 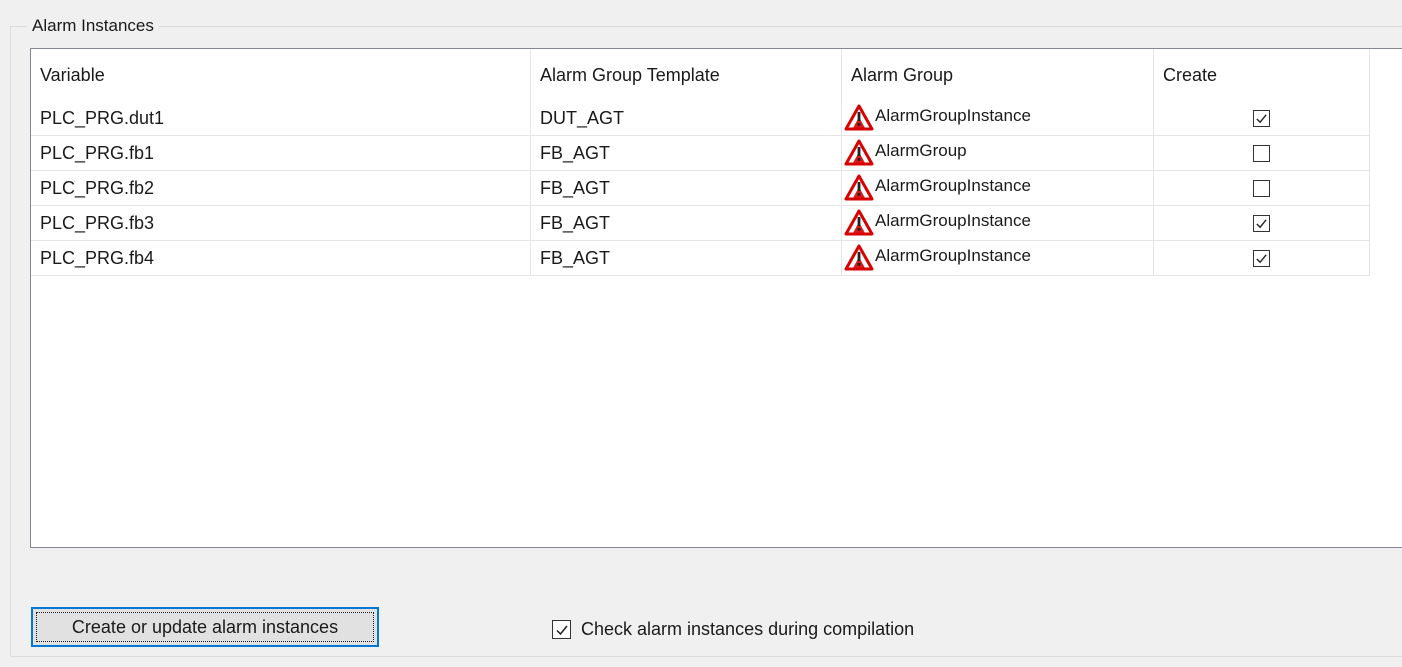 What do you see at coordinates (93, 26) in the screenshot?
I see `group-title: Alarm Instances` at bounding box center [93, 26].